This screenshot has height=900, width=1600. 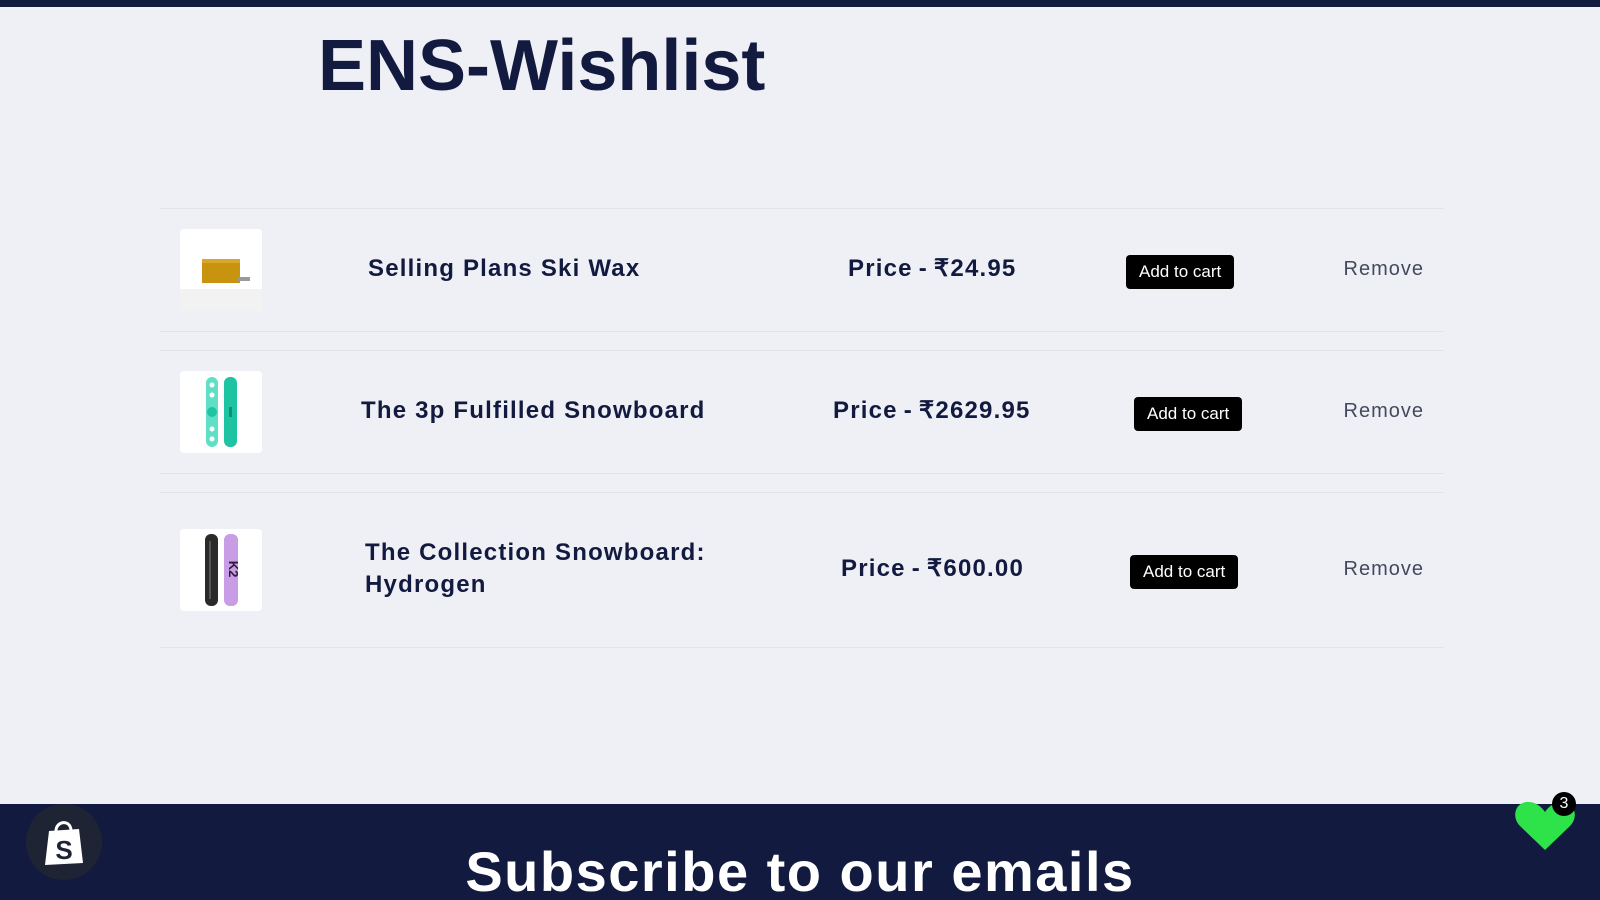 I want to click on product-price: Price - ₹2629.95, so click(x=932, y=411).